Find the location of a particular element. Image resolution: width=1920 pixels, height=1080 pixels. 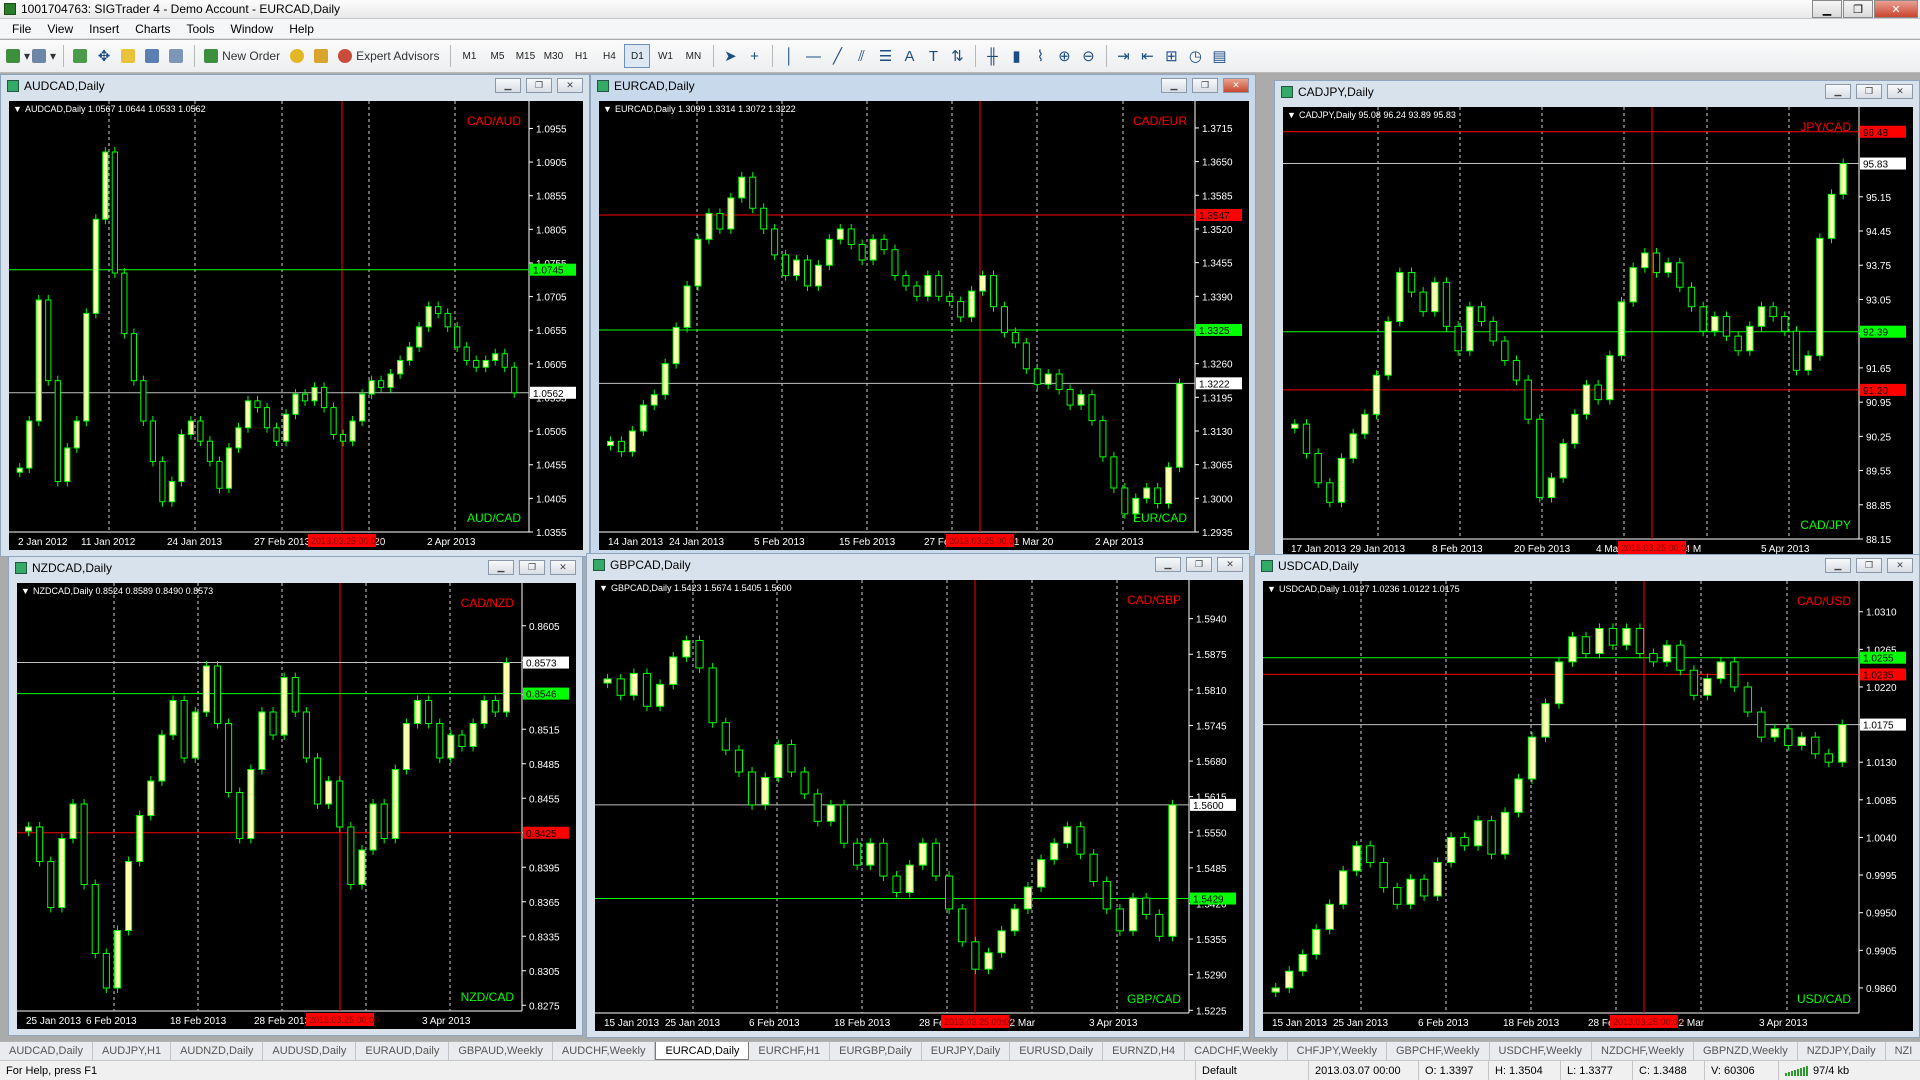

tab-nzdchf-weekly: NZDCHF,Weekly is located at coordinates (1643, 1051).